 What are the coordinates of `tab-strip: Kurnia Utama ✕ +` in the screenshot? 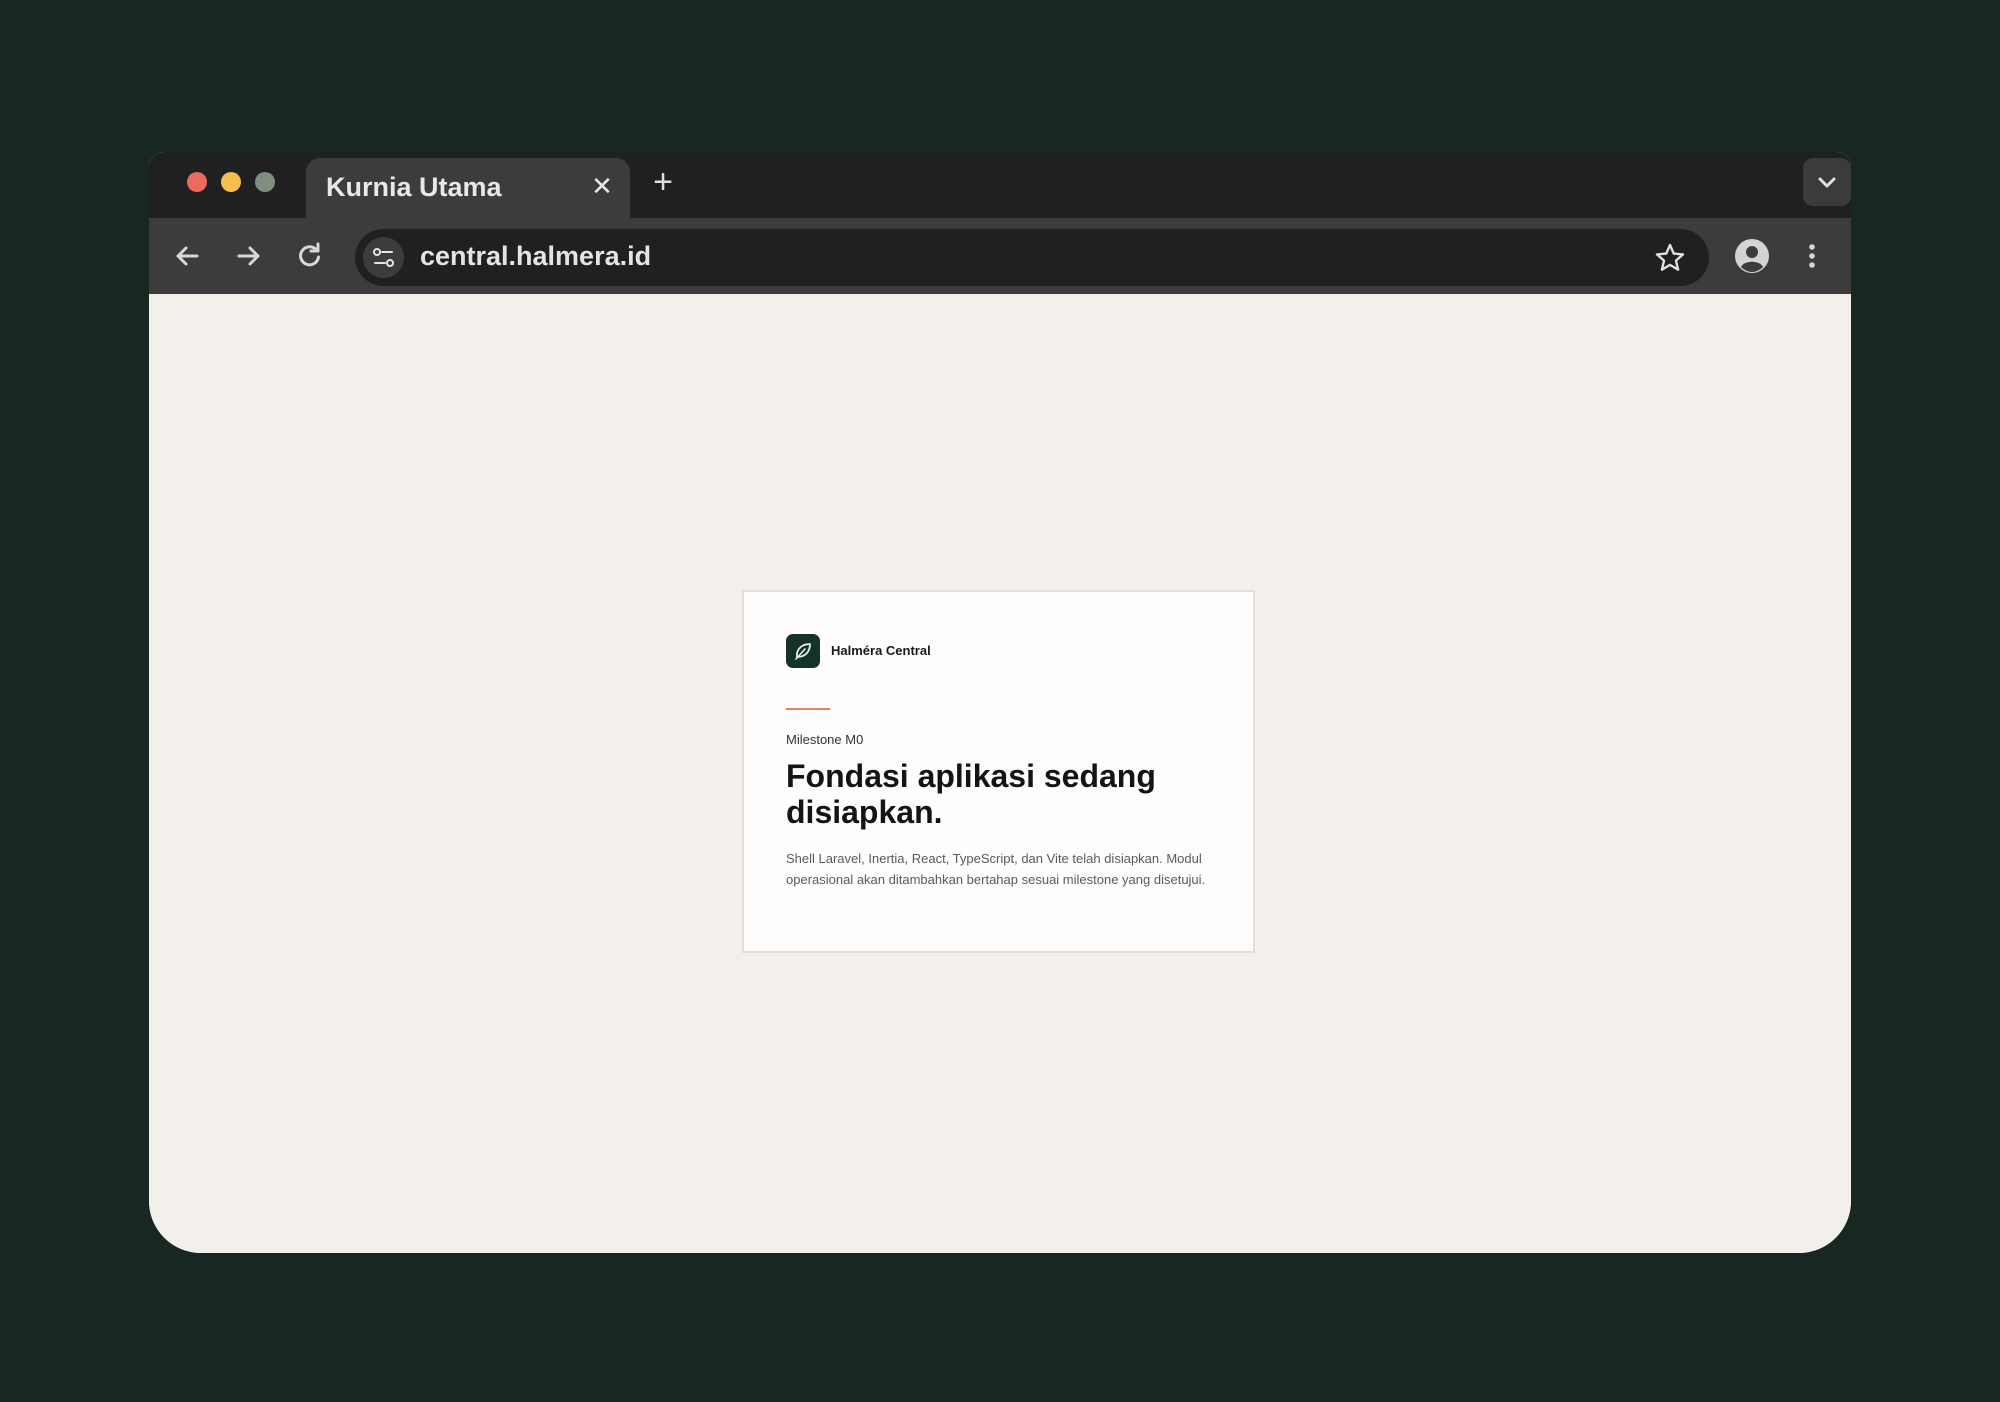 It's located at (1000, 185).